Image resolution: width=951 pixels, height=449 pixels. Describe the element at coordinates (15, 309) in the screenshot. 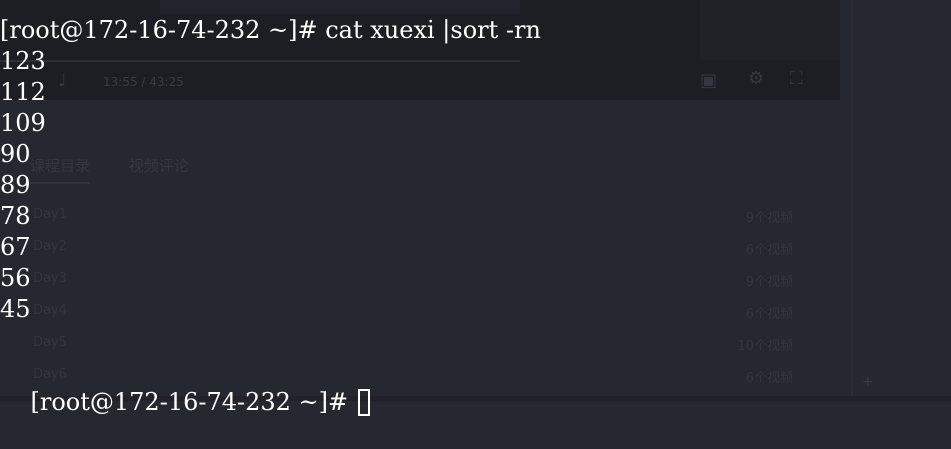

I see `output-line: 45` at that location.